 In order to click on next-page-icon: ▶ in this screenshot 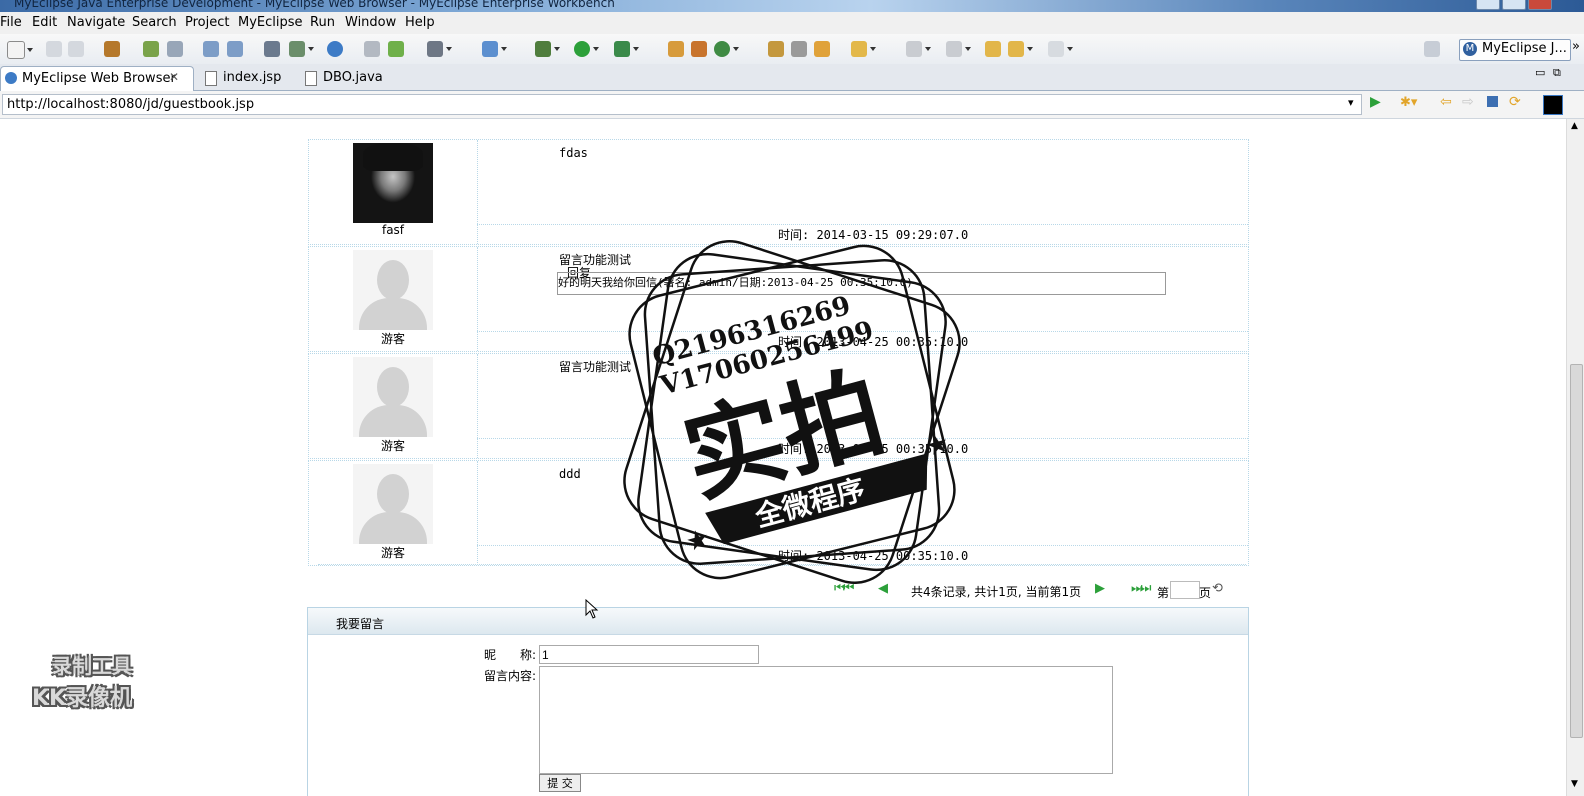, I will do `click(1100, 588)`.